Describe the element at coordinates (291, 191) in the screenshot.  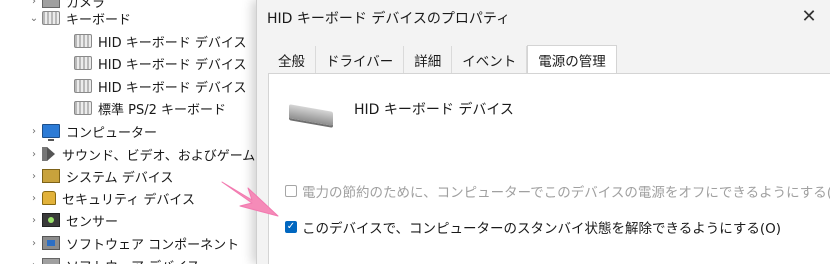
I see `allow-power-off-checkbox` at that location.